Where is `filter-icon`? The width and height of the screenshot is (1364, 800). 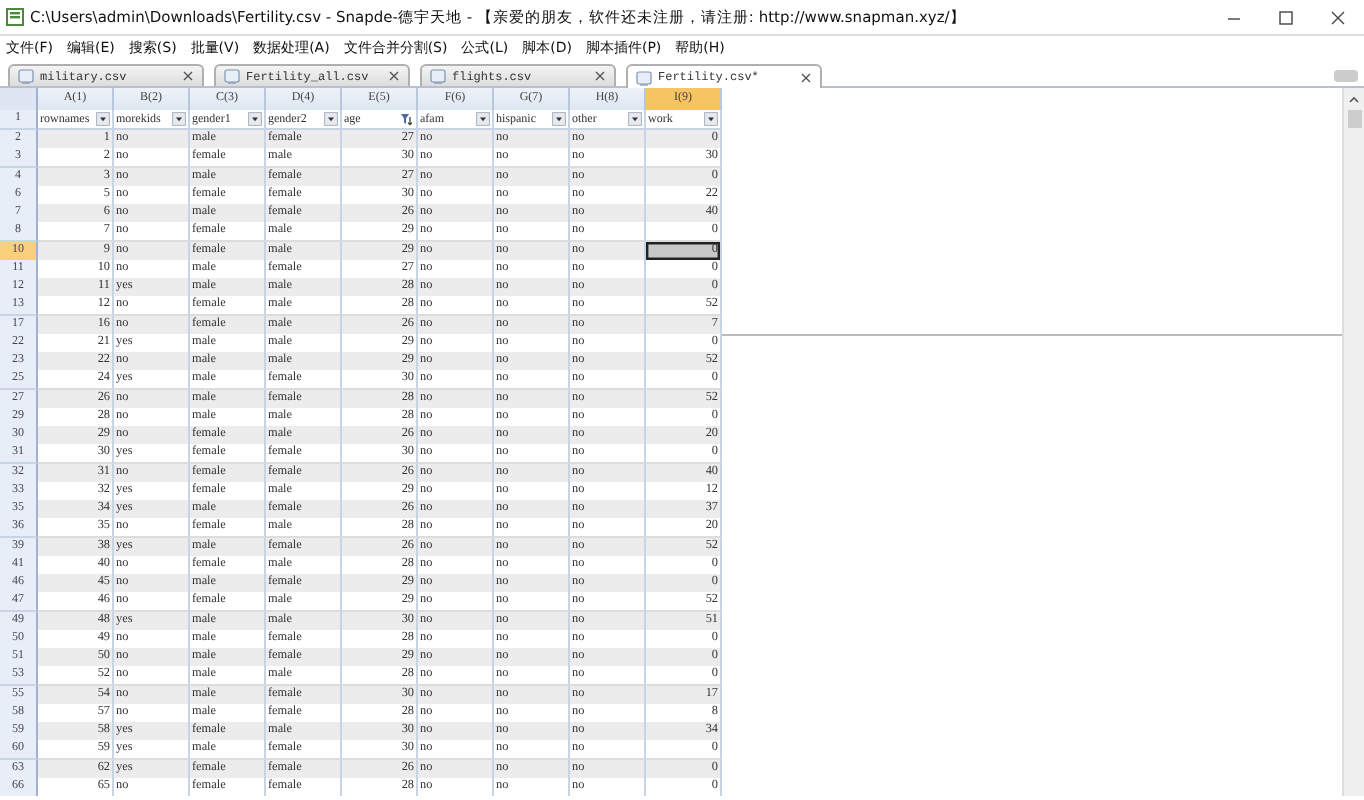 filter-icon is located at coordinates (407, 119).